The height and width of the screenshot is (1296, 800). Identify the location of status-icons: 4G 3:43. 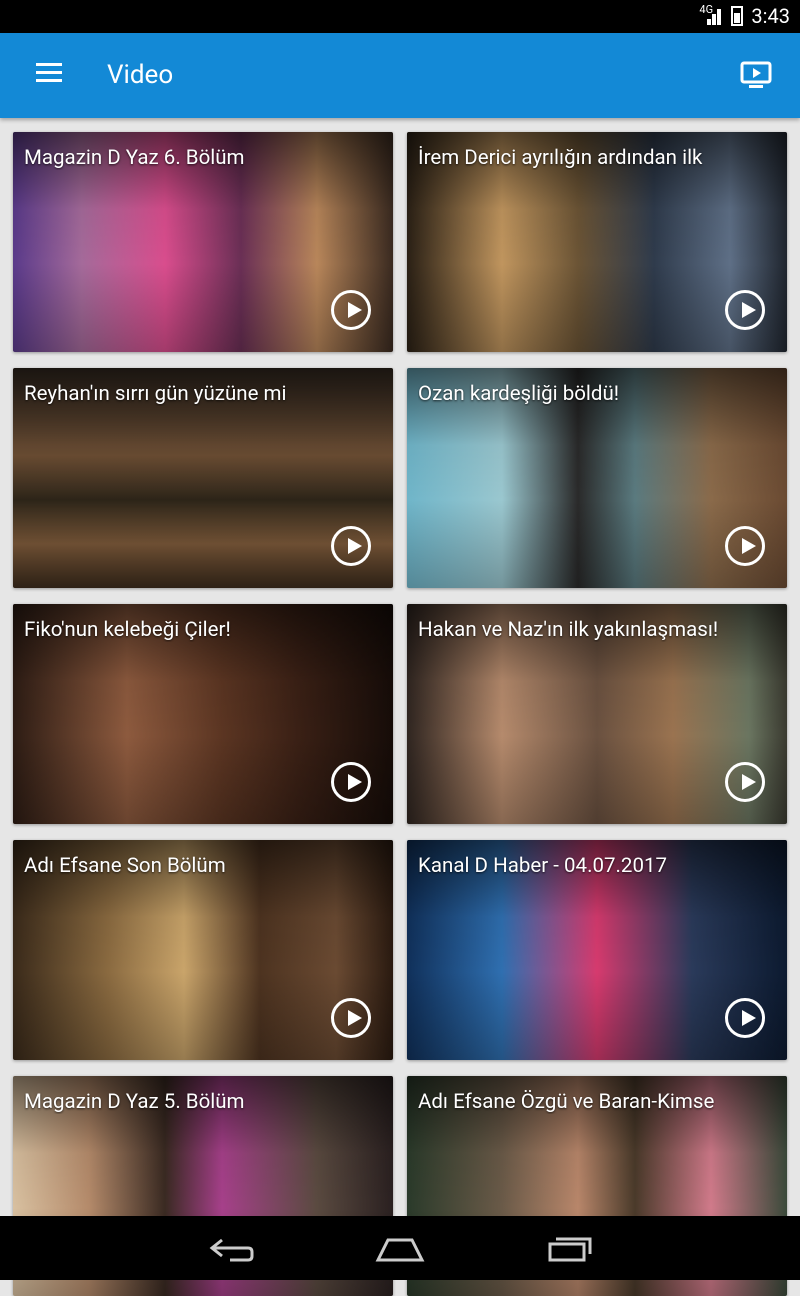
(744, 15).